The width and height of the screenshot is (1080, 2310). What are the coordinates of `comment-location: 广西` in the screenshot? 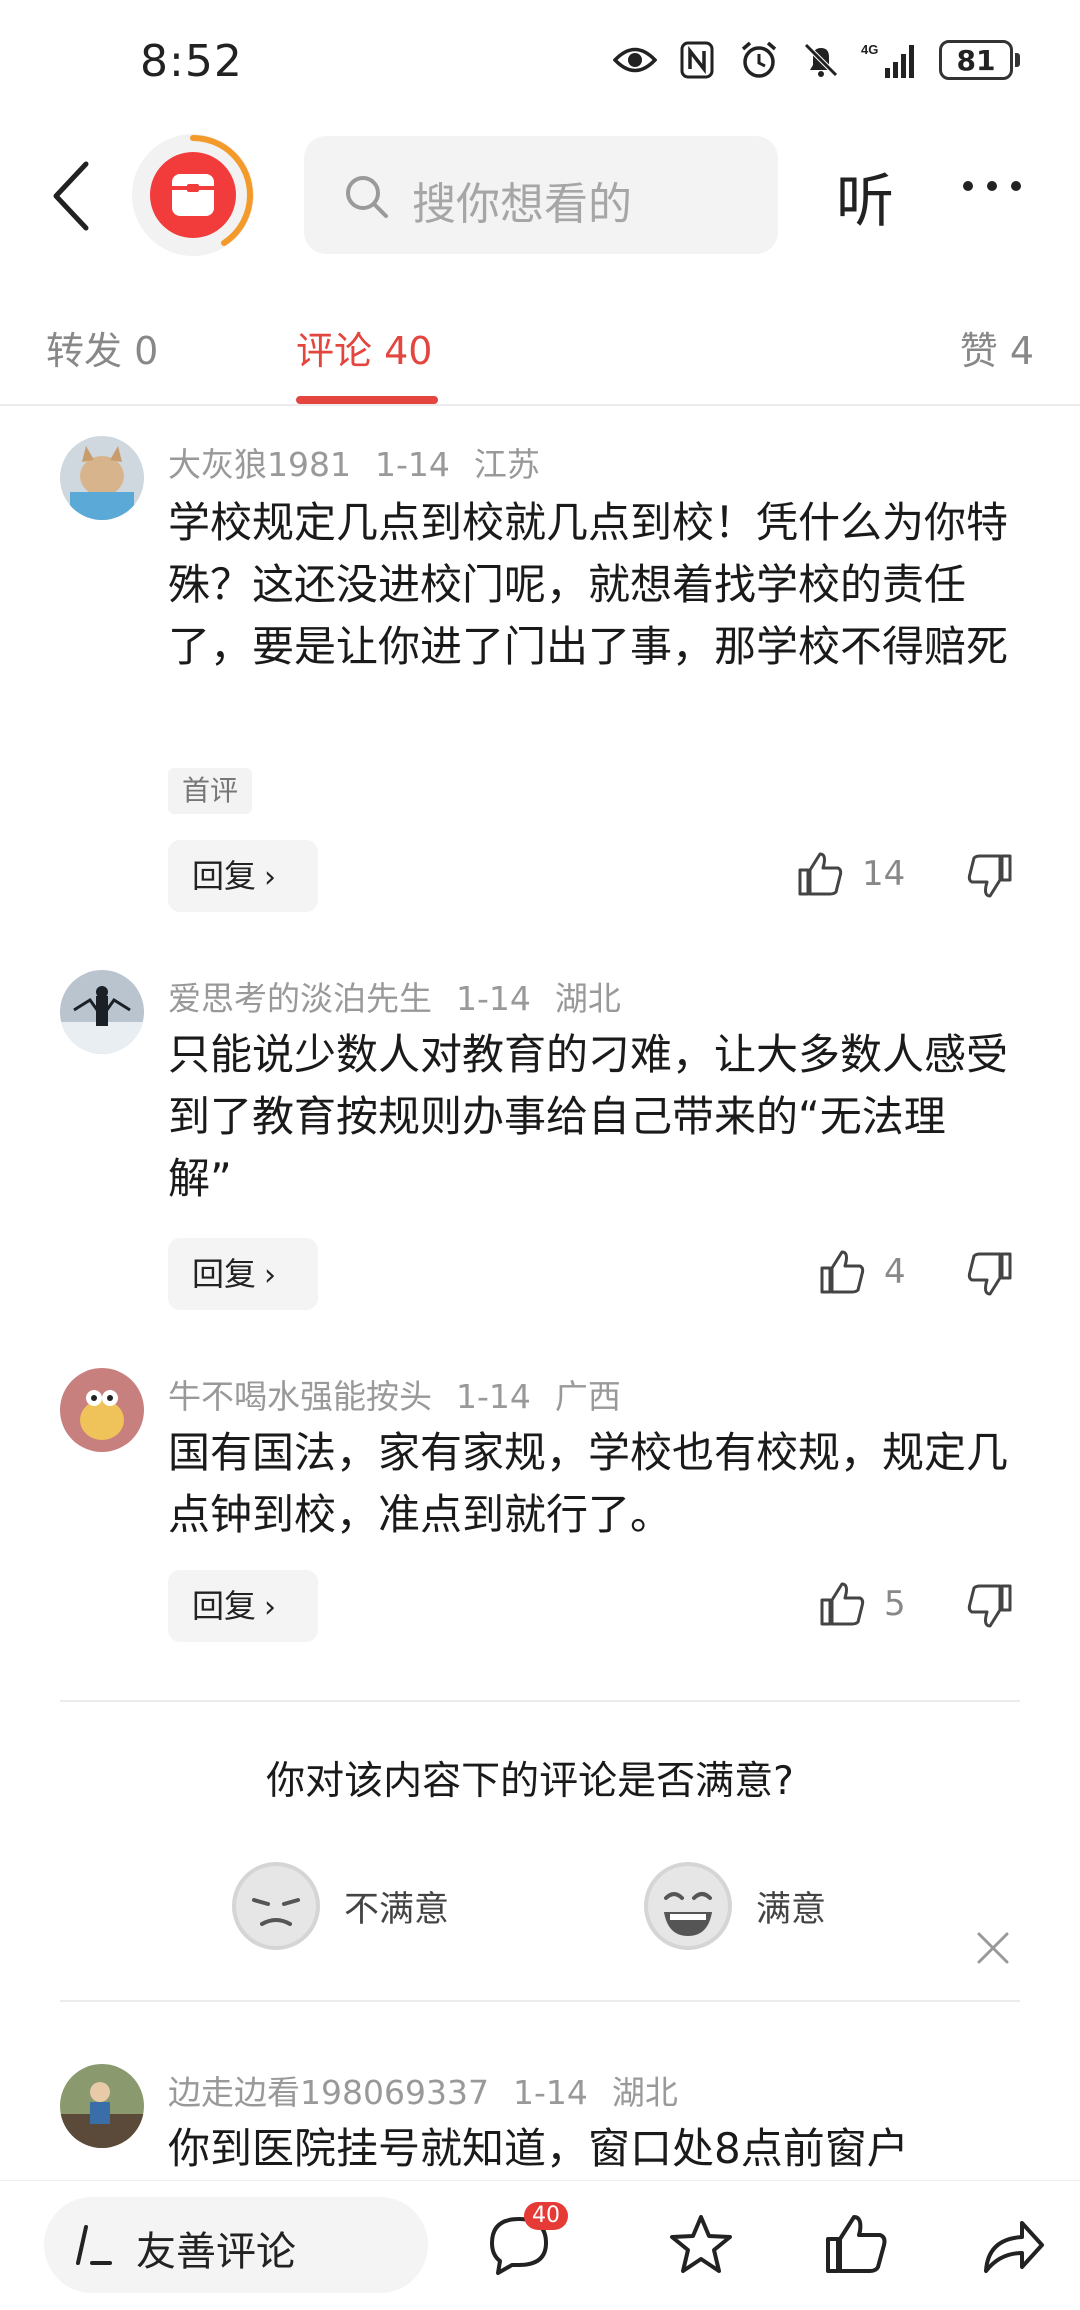 It's located at (587, 1396).